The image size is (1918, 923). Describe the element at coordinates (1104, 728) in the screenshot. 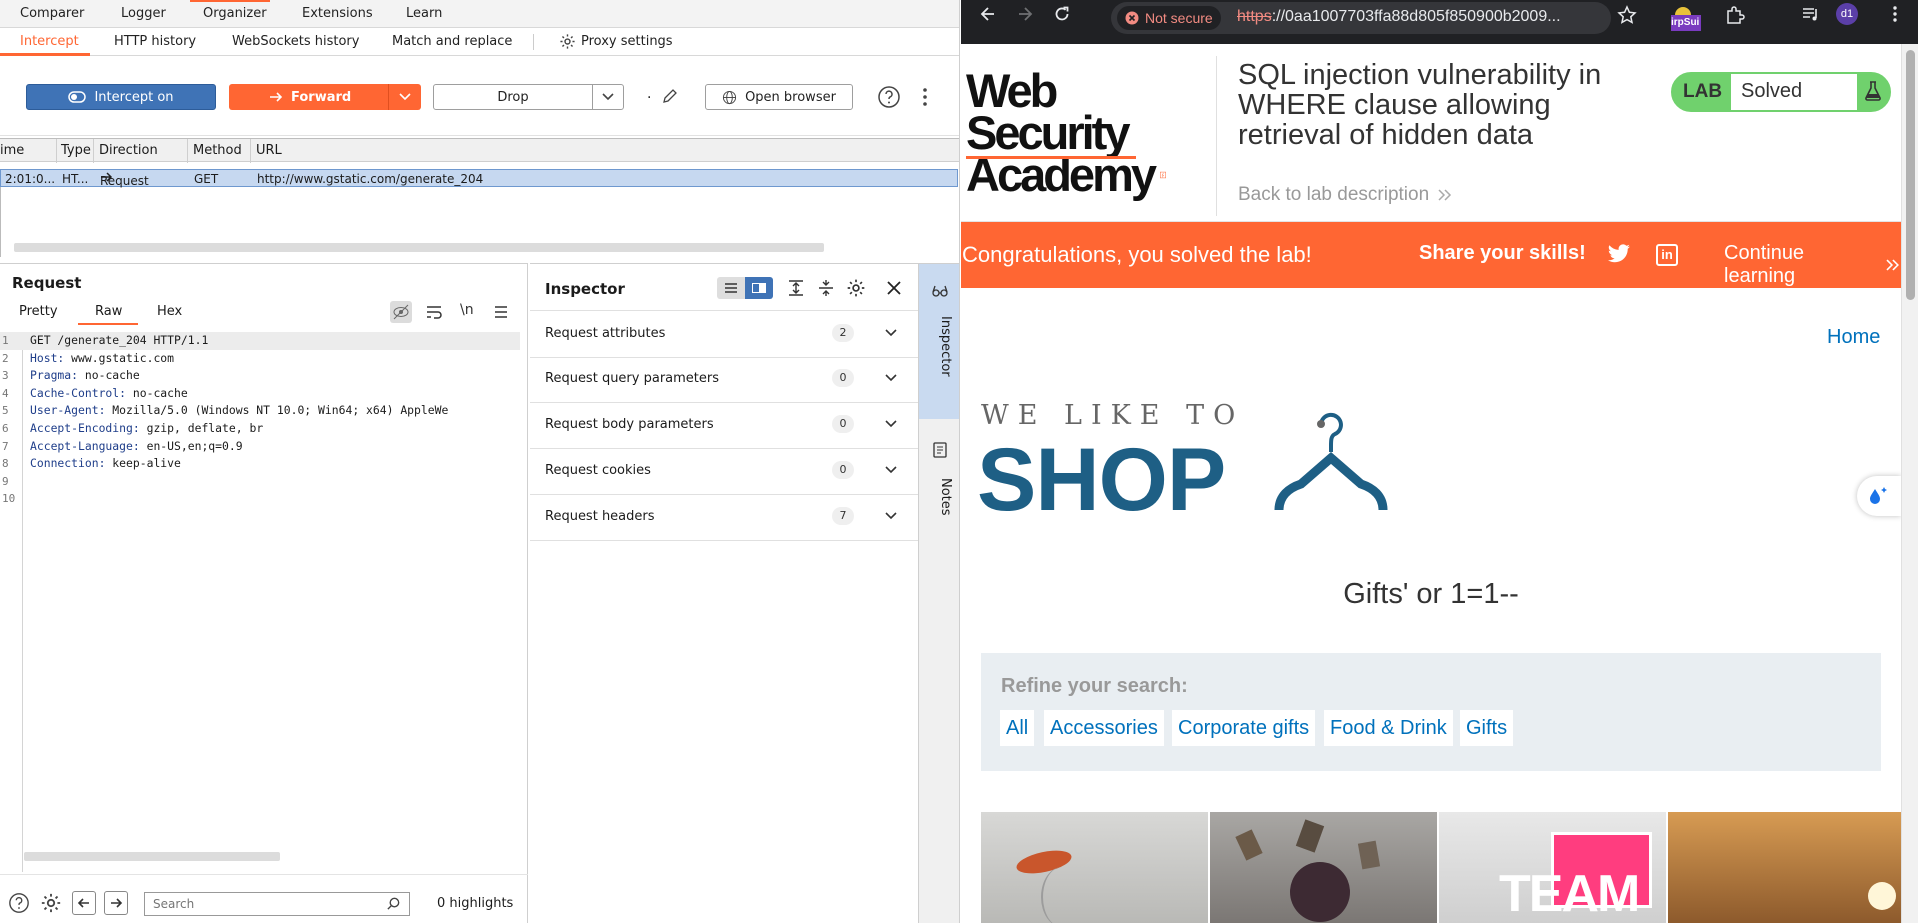

I see `category-accessories: Accessories` at that location.